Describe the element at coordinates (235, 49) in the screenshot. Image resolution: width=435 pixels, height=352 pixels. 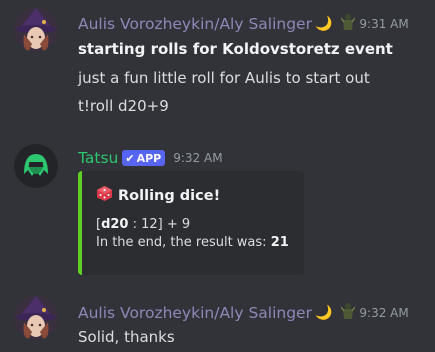
I see `message-line: starting rolls for Koldovstoretz event` at that location.